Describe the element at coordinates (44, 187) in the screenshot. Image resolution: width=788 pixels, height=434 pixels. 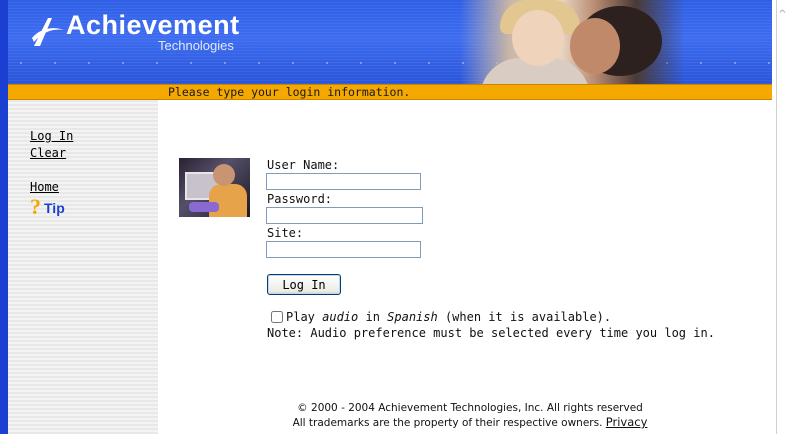
I see `sidebar-link-home: Home` at that location.